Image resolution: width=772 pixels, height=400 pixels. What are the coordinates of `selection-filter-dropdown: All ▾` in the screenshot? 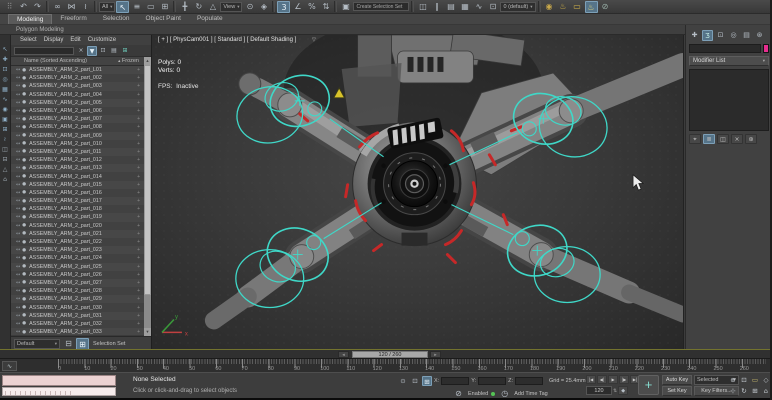 It's located at (107, 6).